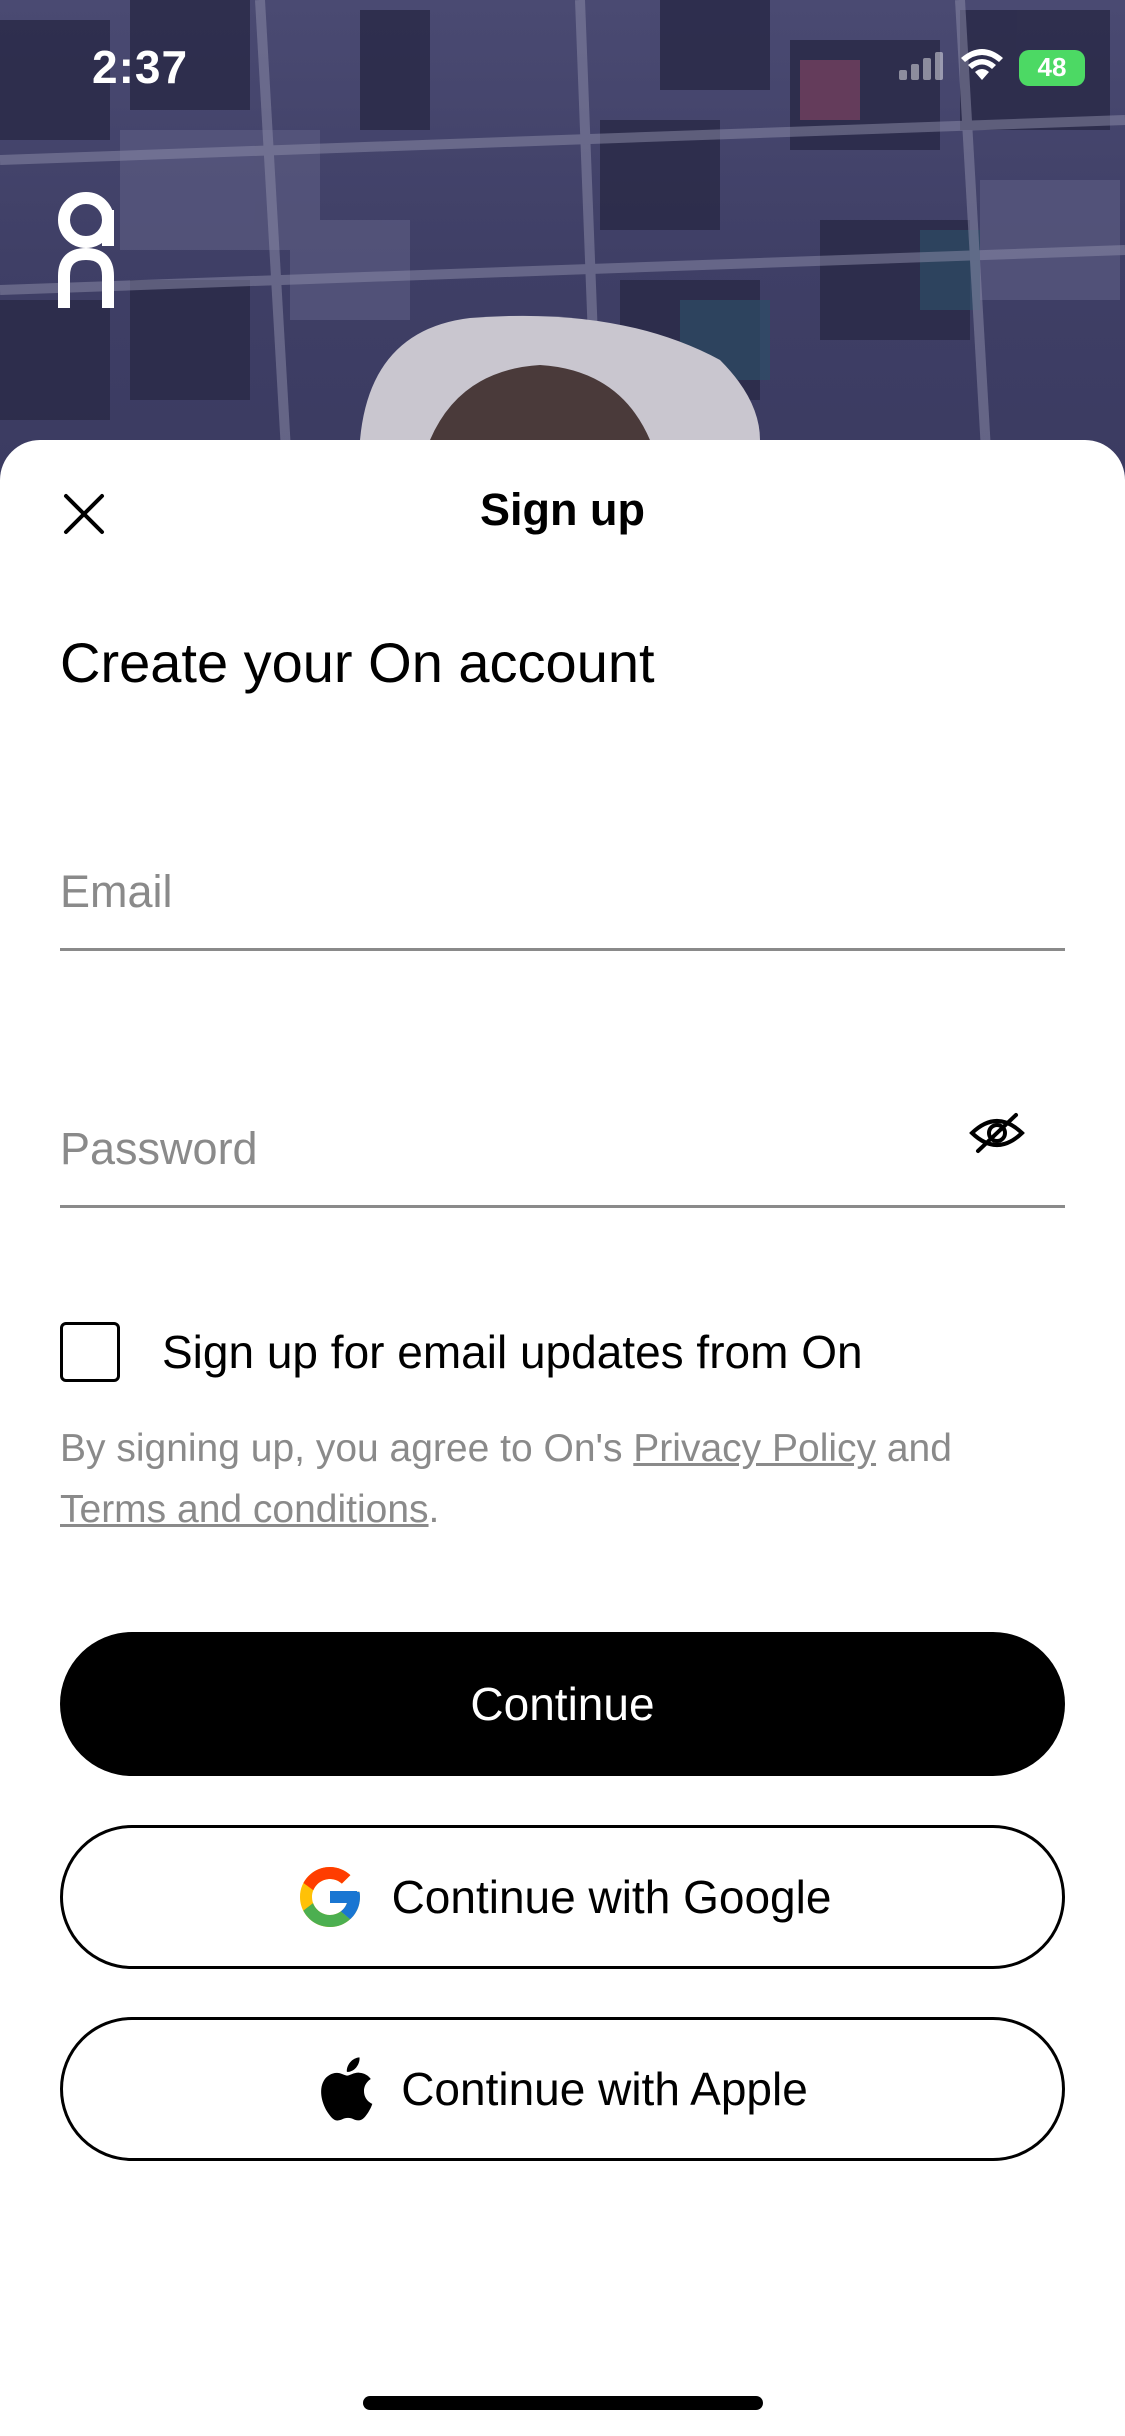  I want to click on password-visibility-toggle, so click(997, 1133).